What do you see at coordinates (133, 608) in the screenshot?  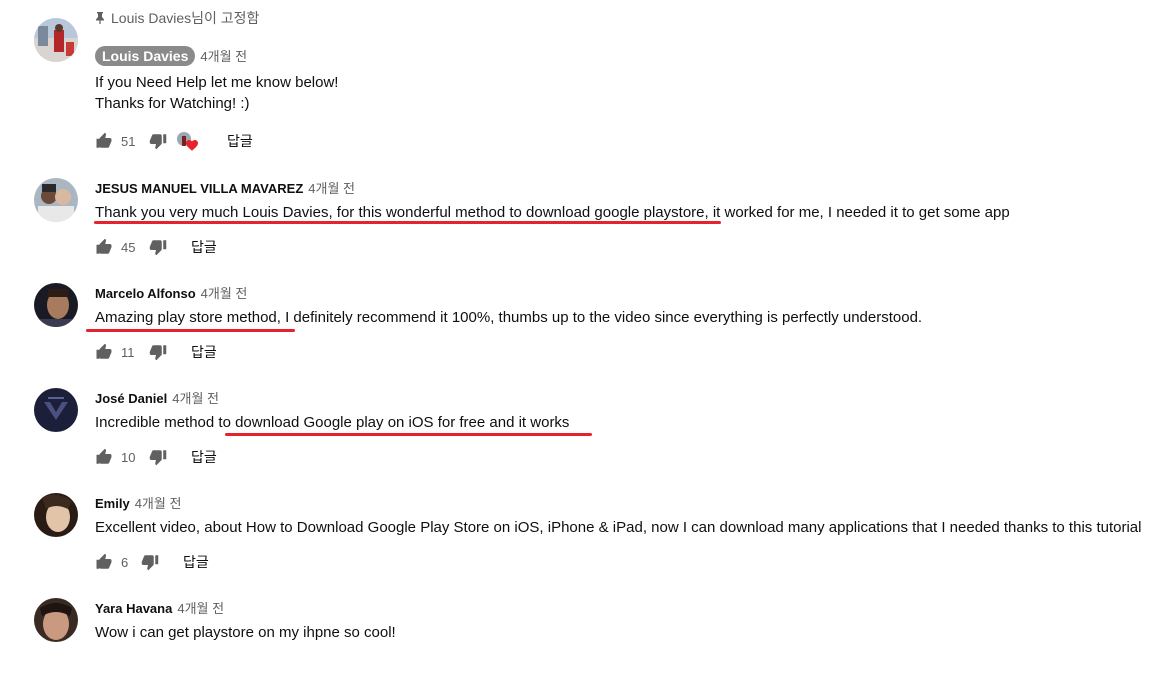 I see `comment-author: Yara Havana` at bounding box center [133, 608].